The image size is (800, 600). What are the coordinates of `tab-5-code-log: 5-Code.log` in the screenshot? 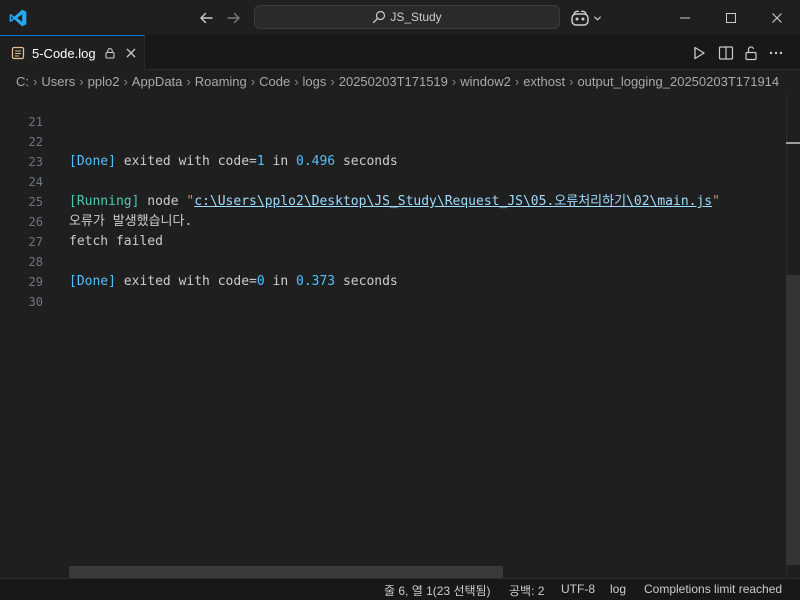 It's located at (72, 52).